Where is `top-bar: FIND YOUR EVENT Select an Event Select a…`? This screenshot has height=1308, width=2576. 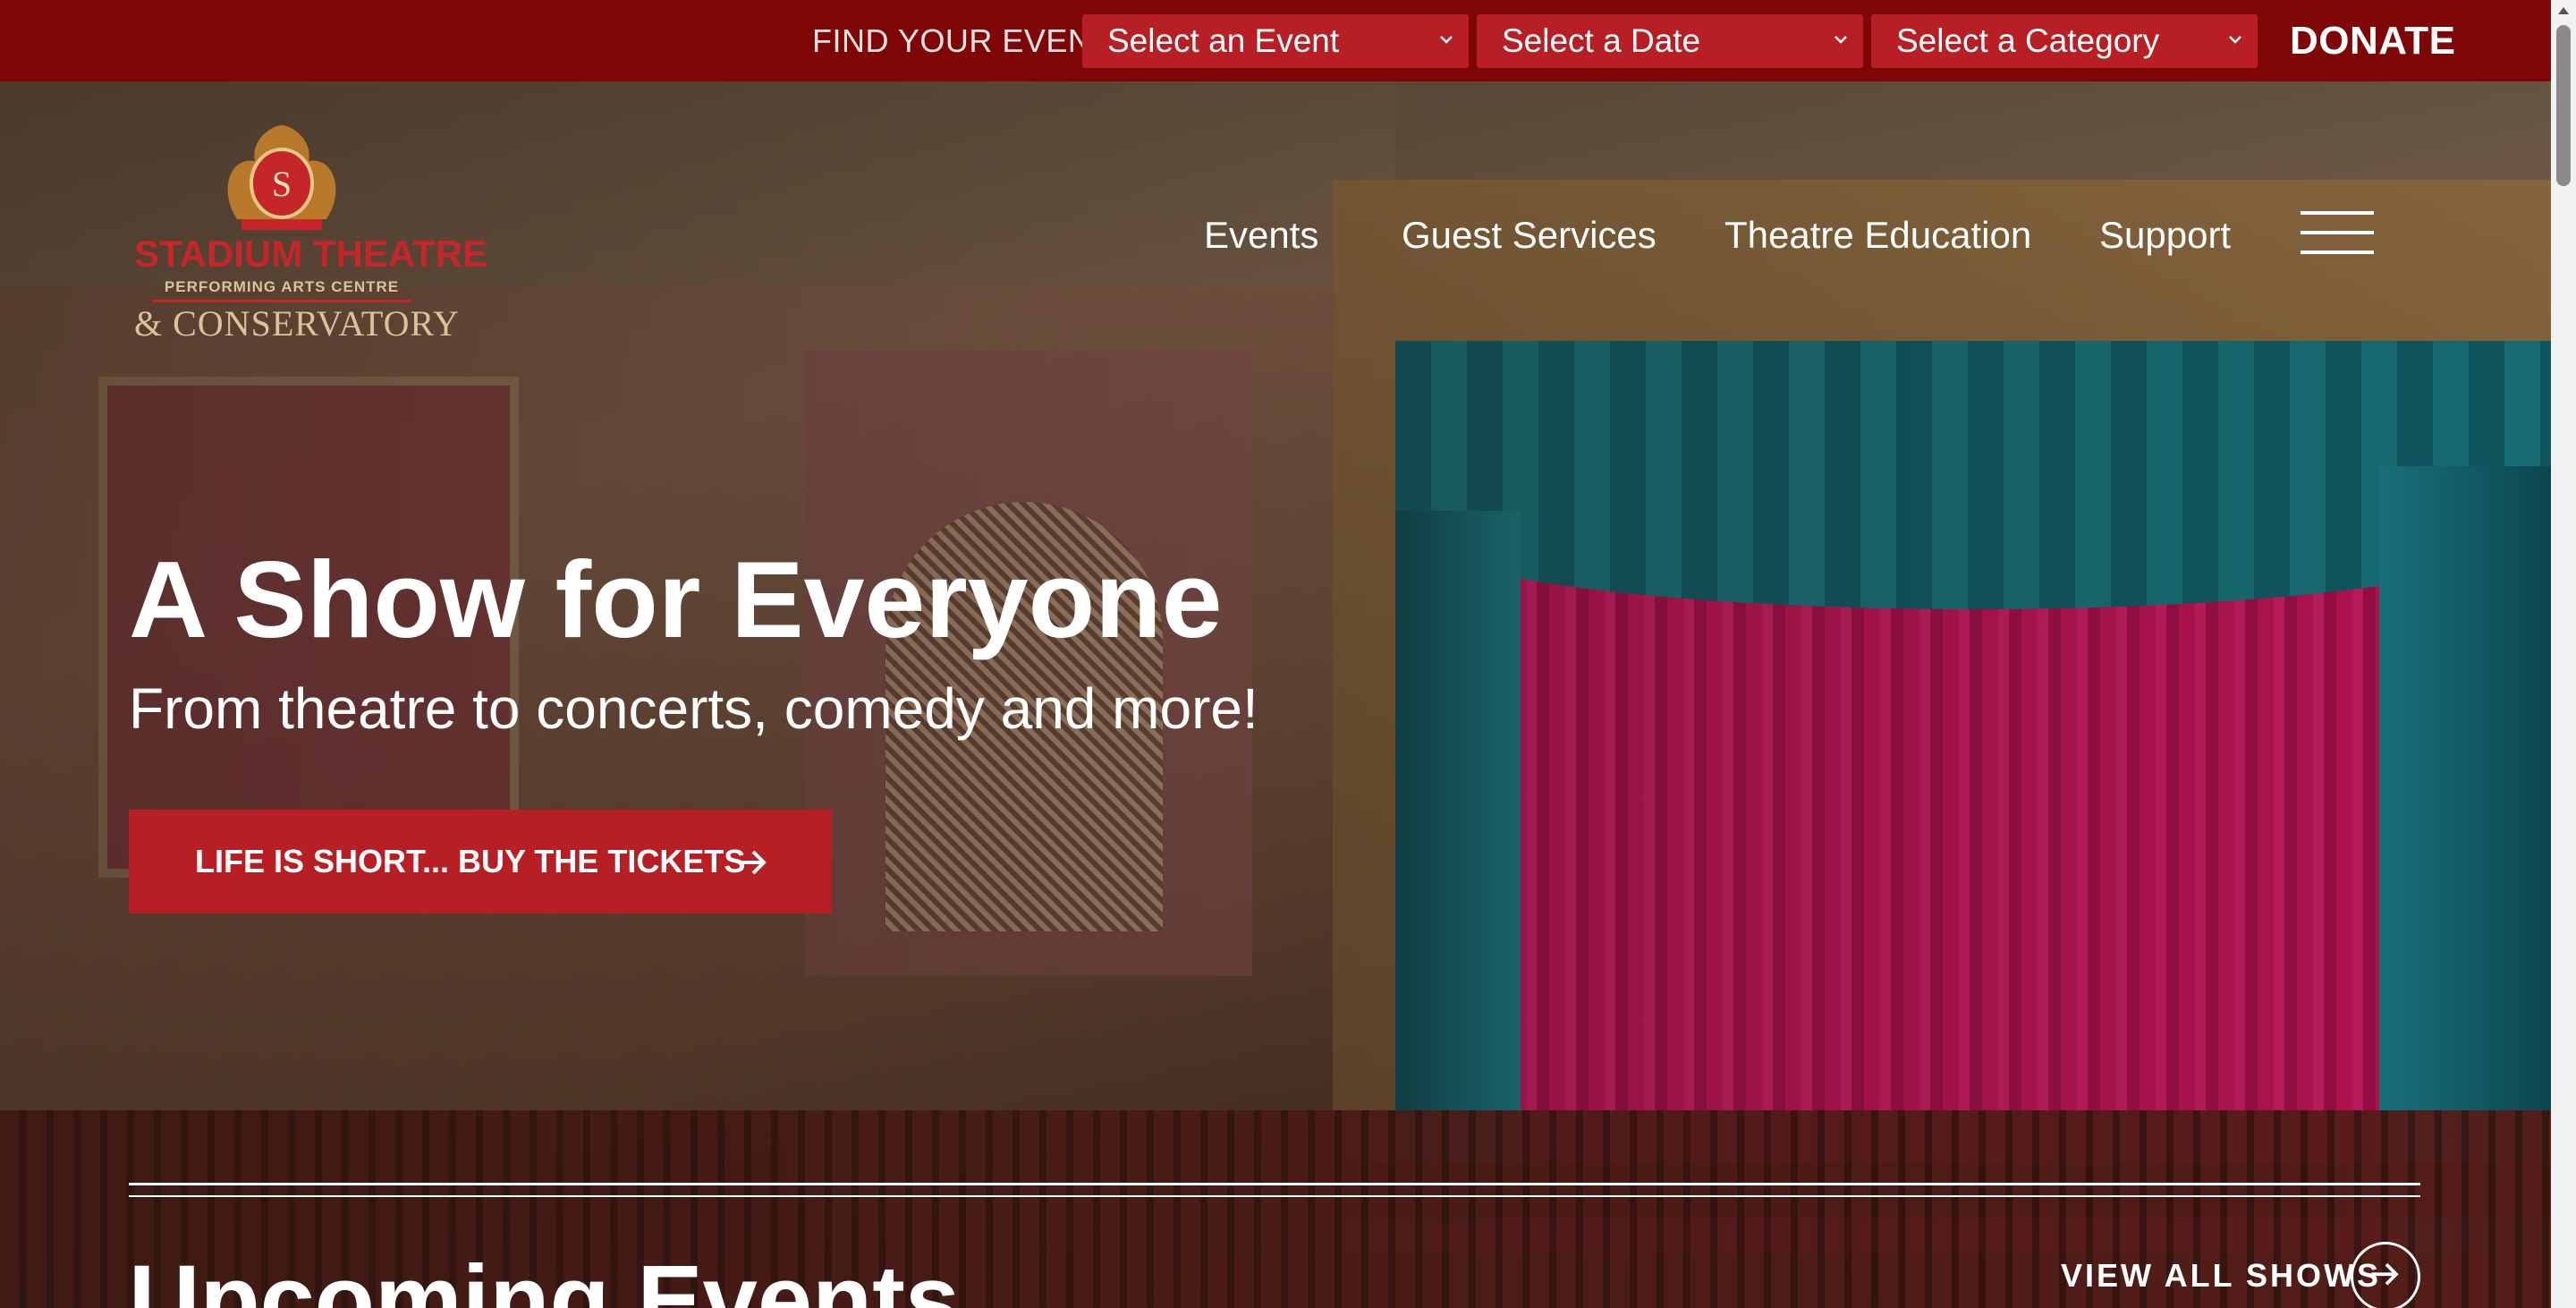
top-bar: FIND YOUR EVENT Select an Event Select a… is located at coordinates (1275, 40).